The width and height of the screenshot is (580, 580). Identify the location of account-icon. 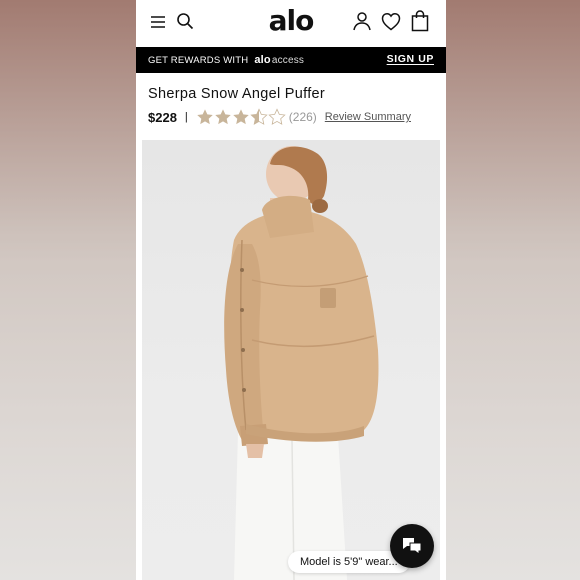
(362, 21).